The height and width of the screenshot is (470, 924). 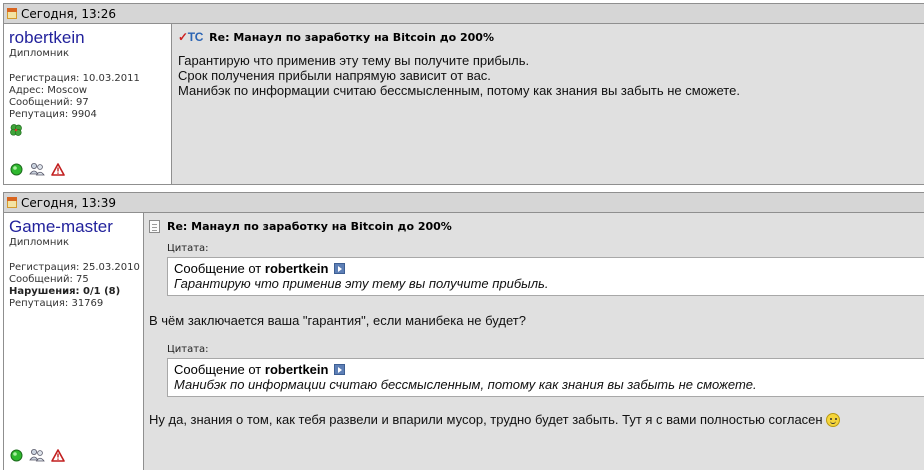 I want to click on reputation-value: Репутация: 9904, so click(x=53, y=114).